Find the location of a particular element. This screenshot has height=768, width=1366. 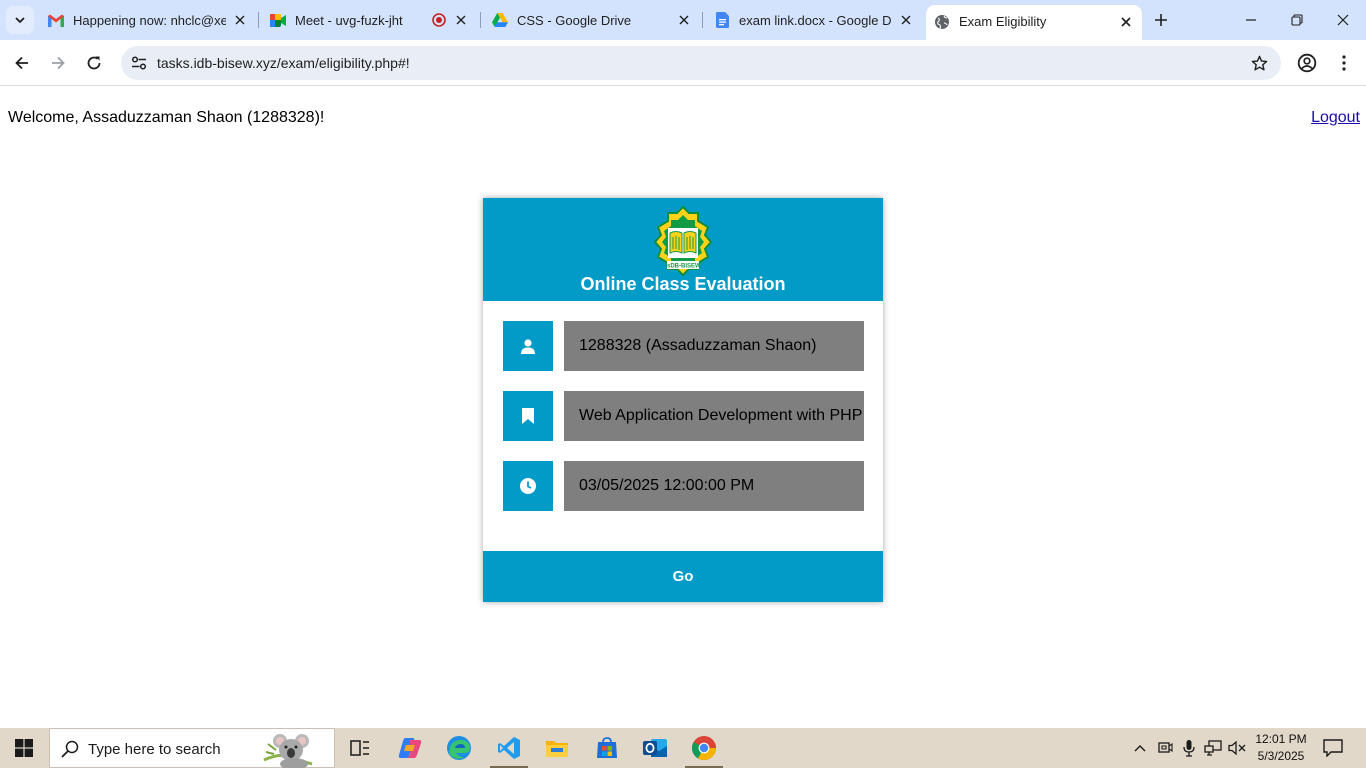

store-icon is located at coordinates (607, 748).